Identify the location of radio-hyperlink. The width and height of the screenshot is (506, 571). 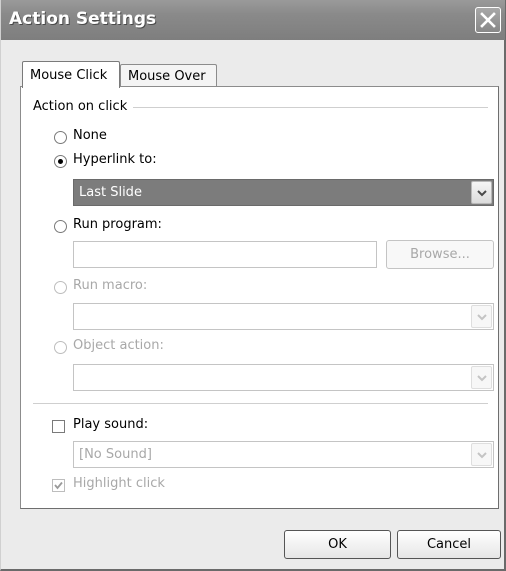
(60, 161).